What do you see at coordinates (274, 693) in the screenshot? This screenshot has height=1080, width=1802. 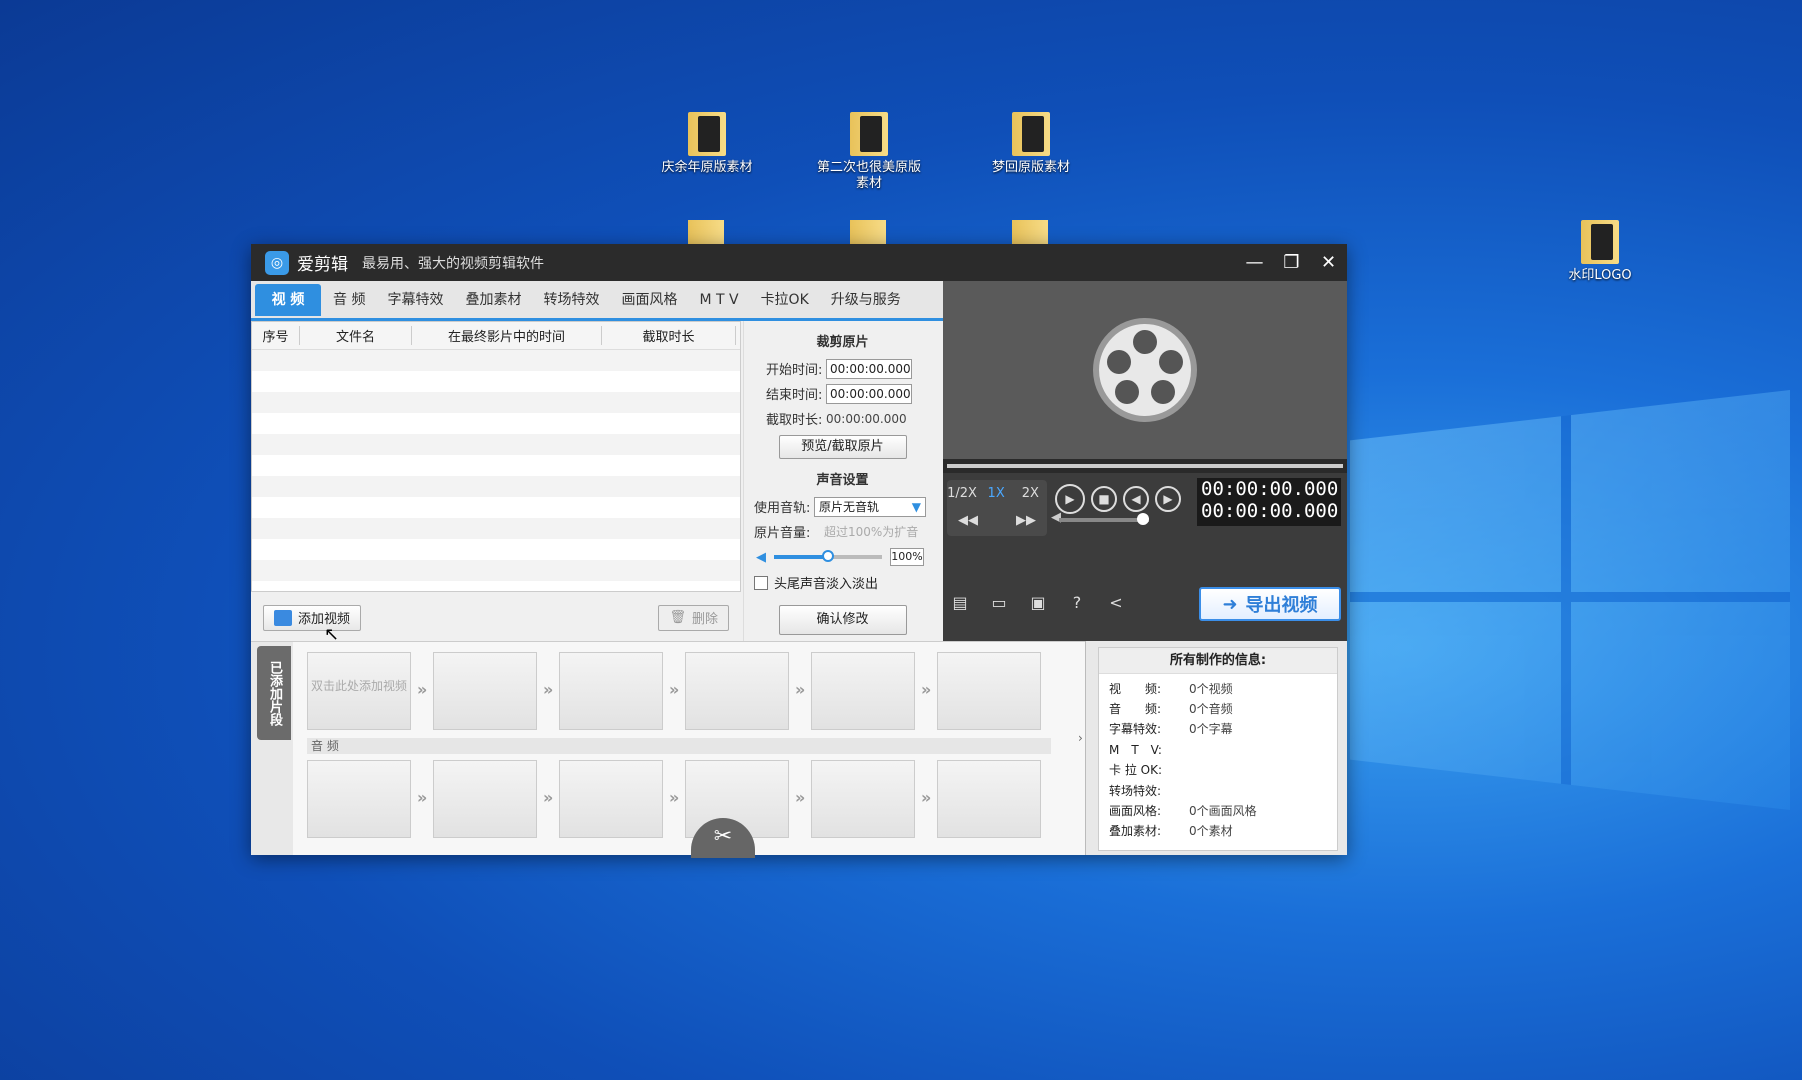 I see `added-clips-tab: 已添加片段` at bounding box center [274, 693].